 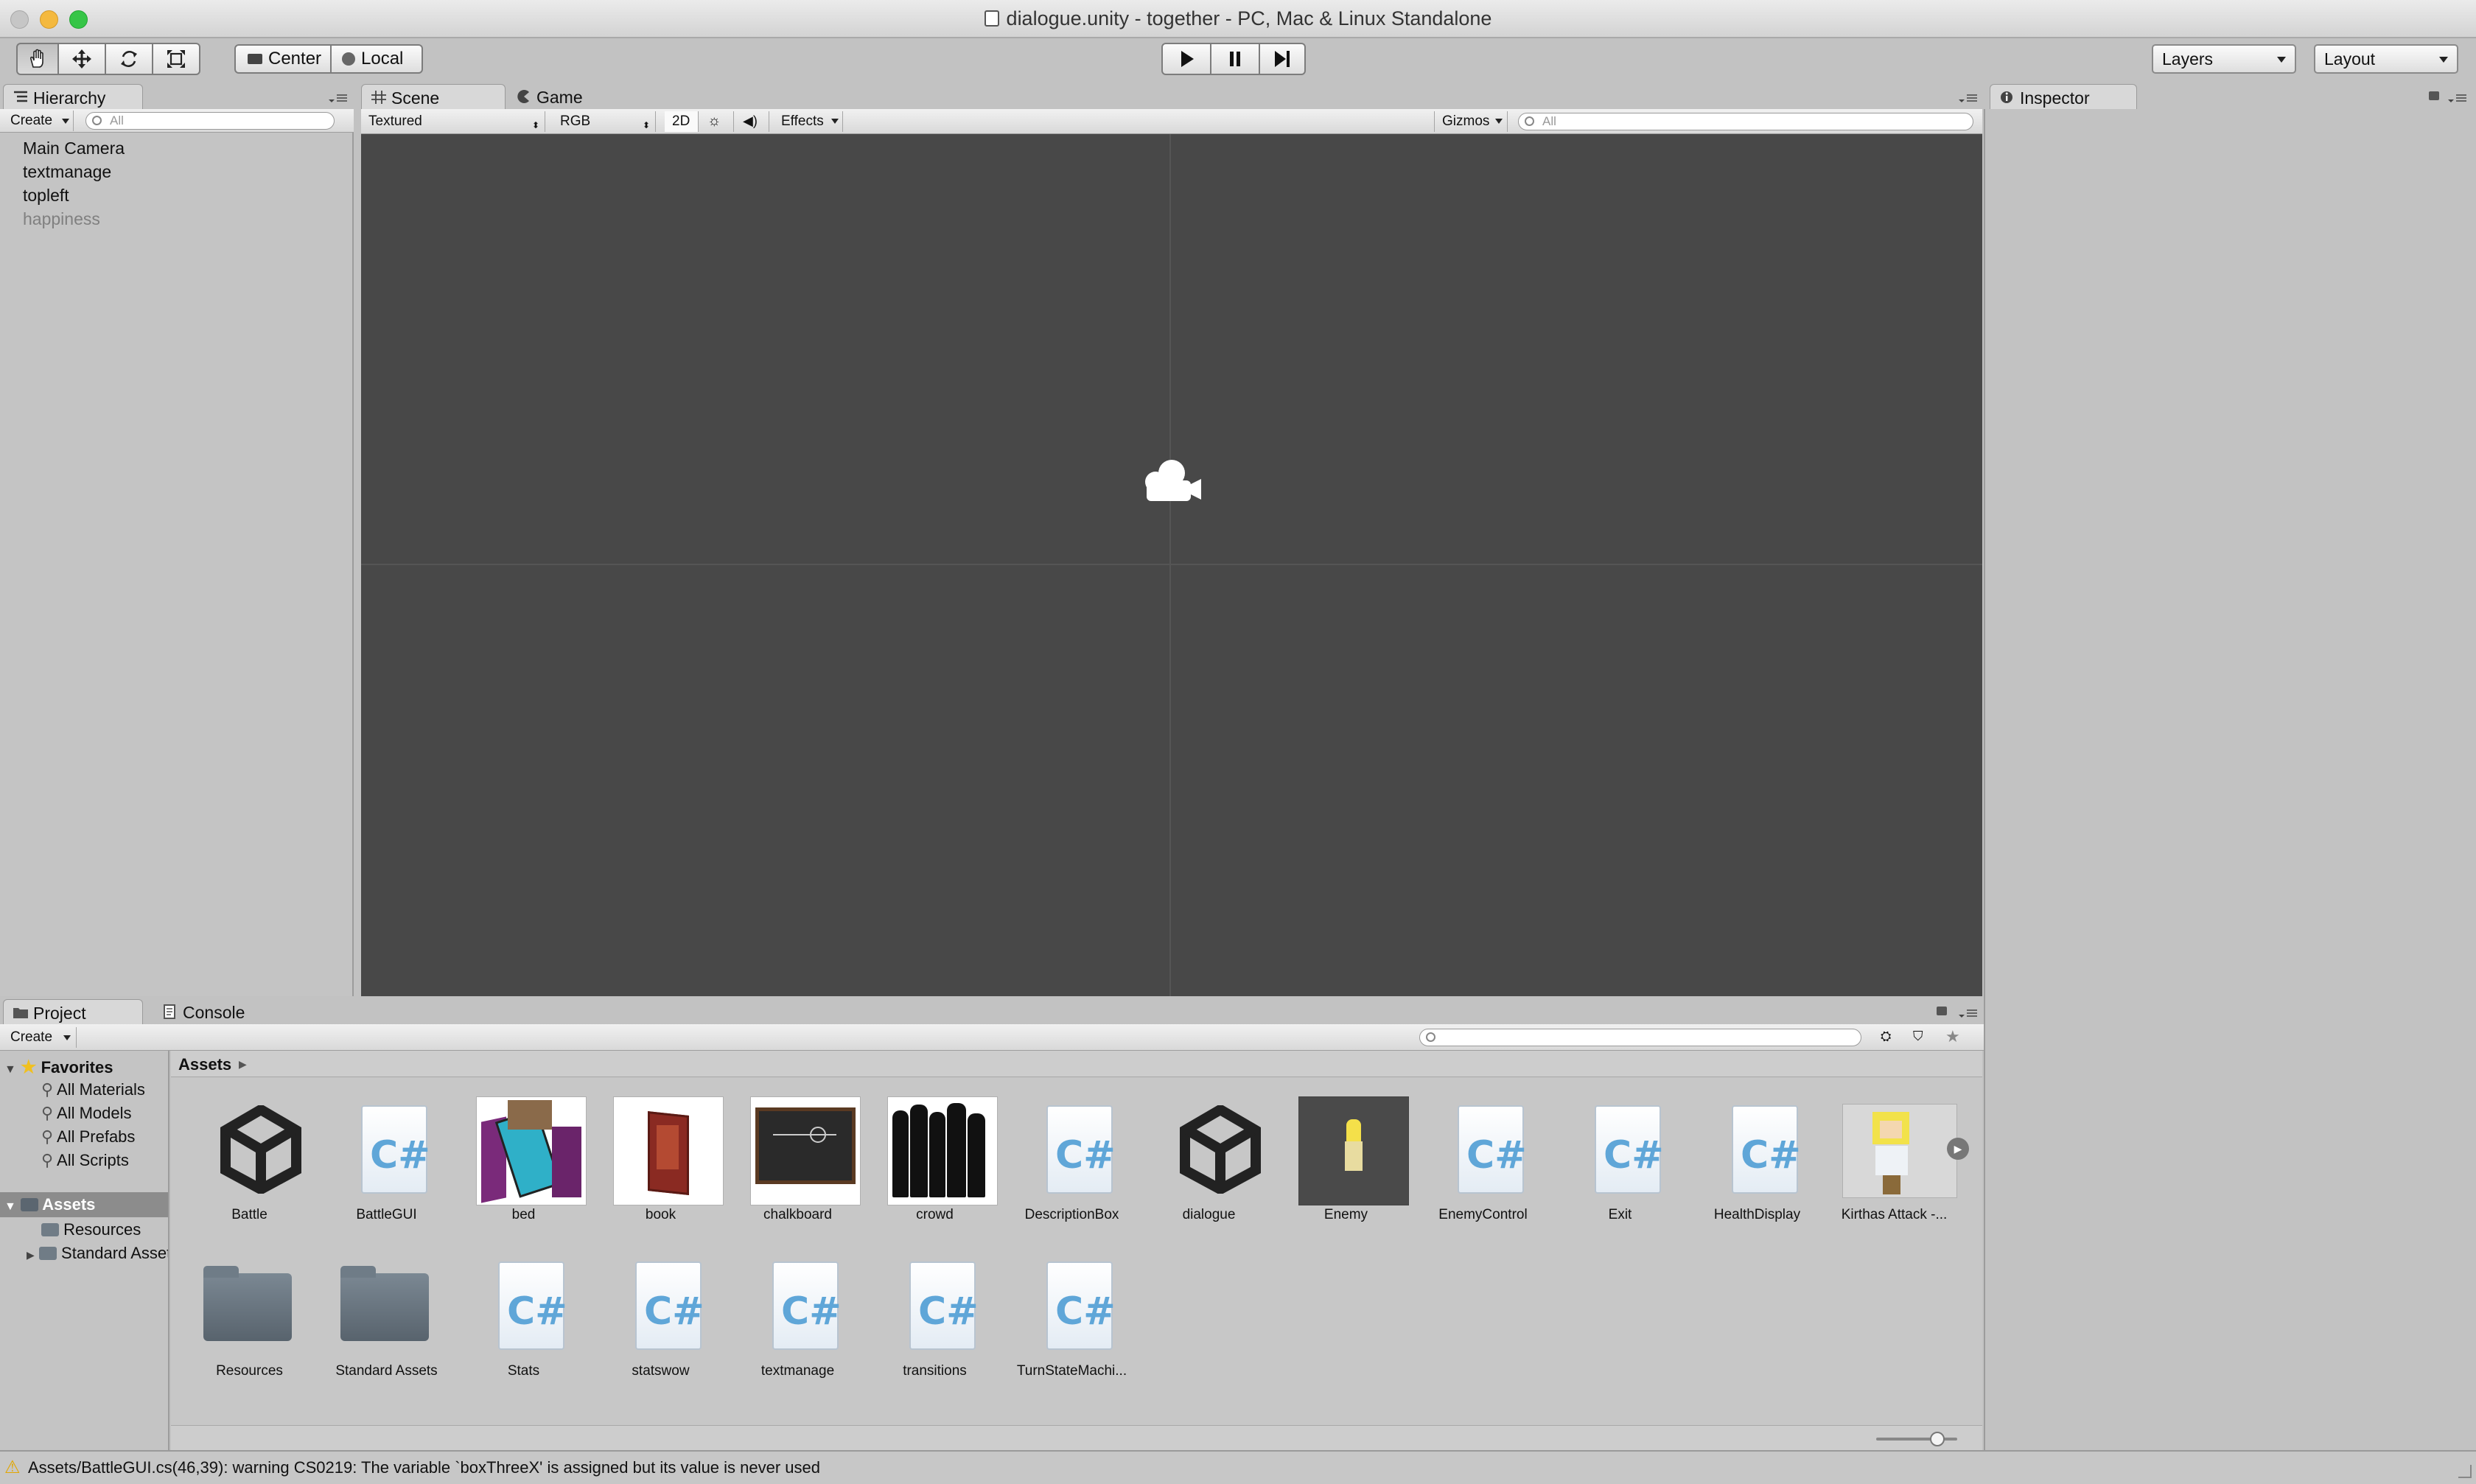 What do you see at coordinates (1620, 1166) in the screenshot?
I see `asset-item: C# Exit` at bounding box center [1620, 1166].